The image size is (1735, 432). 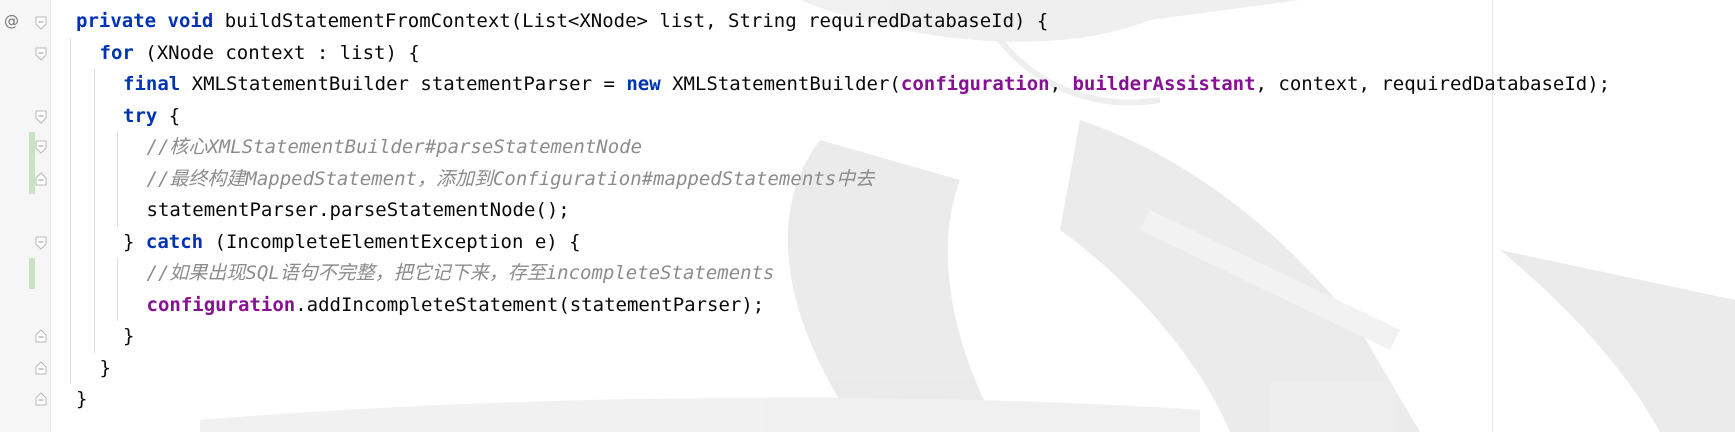 I want to click on keyword-token: new, so click(x=643, y=84).